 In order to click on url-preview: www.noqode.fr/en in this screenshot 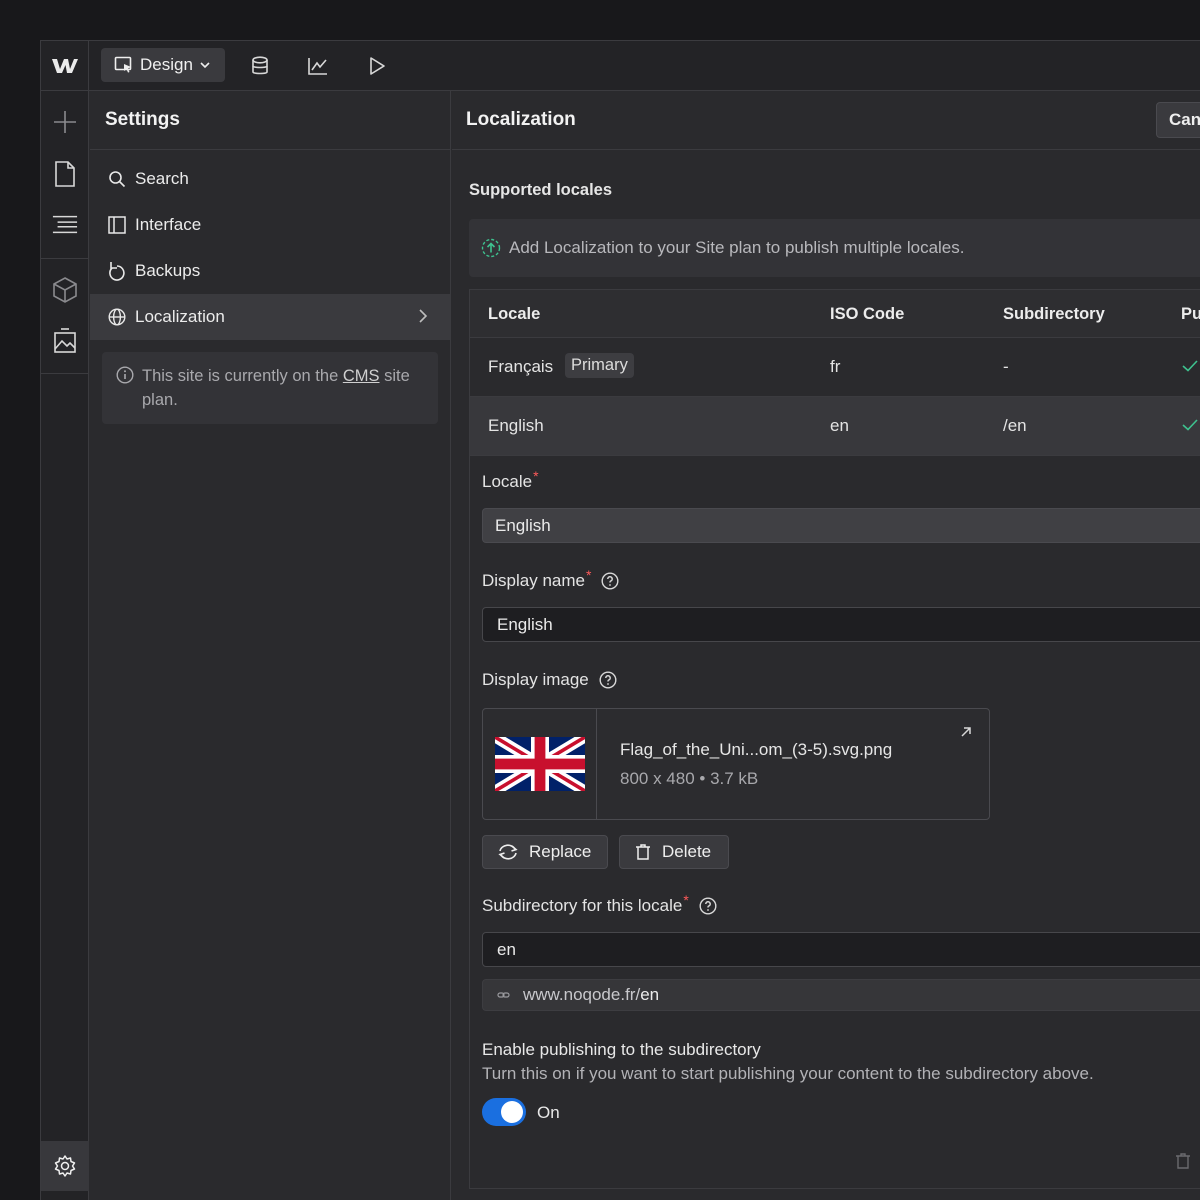, I will do `click(841, 995)`.